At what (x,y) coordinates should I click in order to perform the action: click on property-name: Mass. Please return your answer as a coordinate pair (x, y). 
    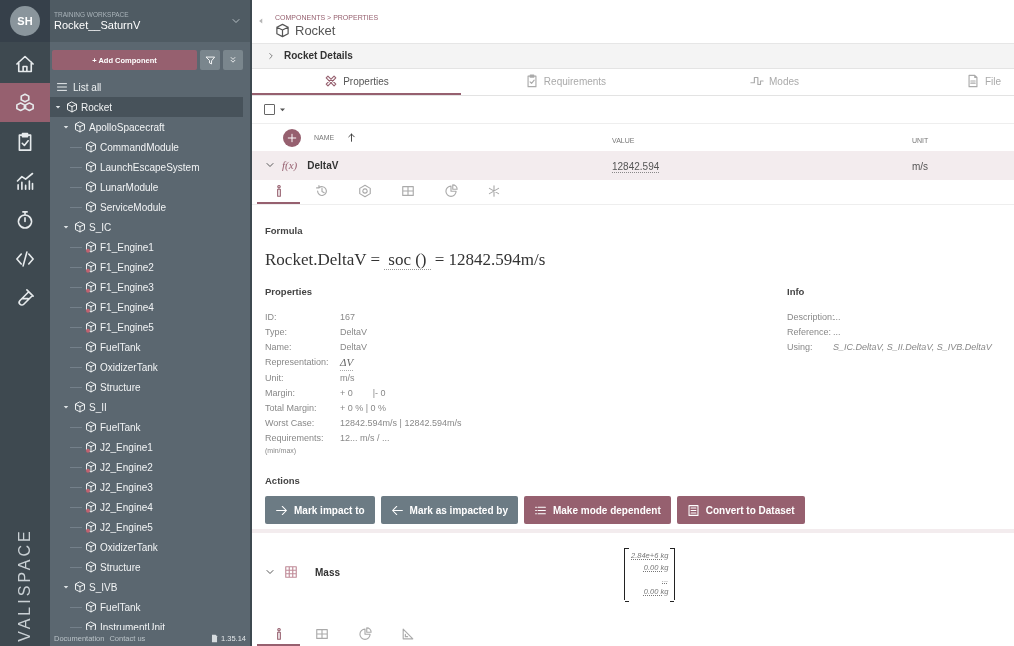
    Looking at the image, I should click on (327, 572).